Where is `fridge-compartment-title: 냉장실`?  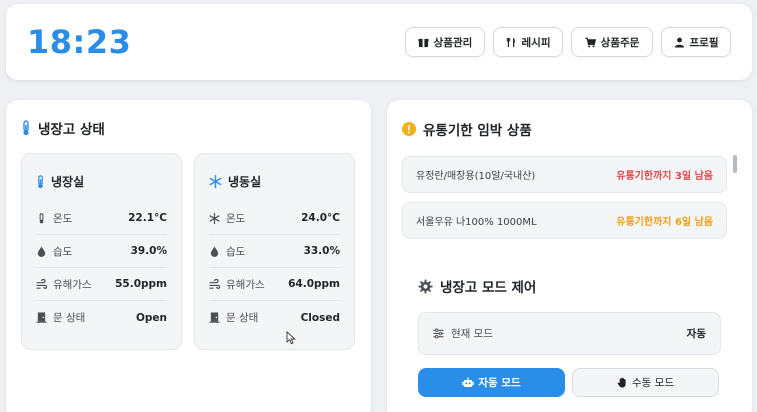
fridge-compartment-title: 냉장실 is located at coordinates (60, 181).